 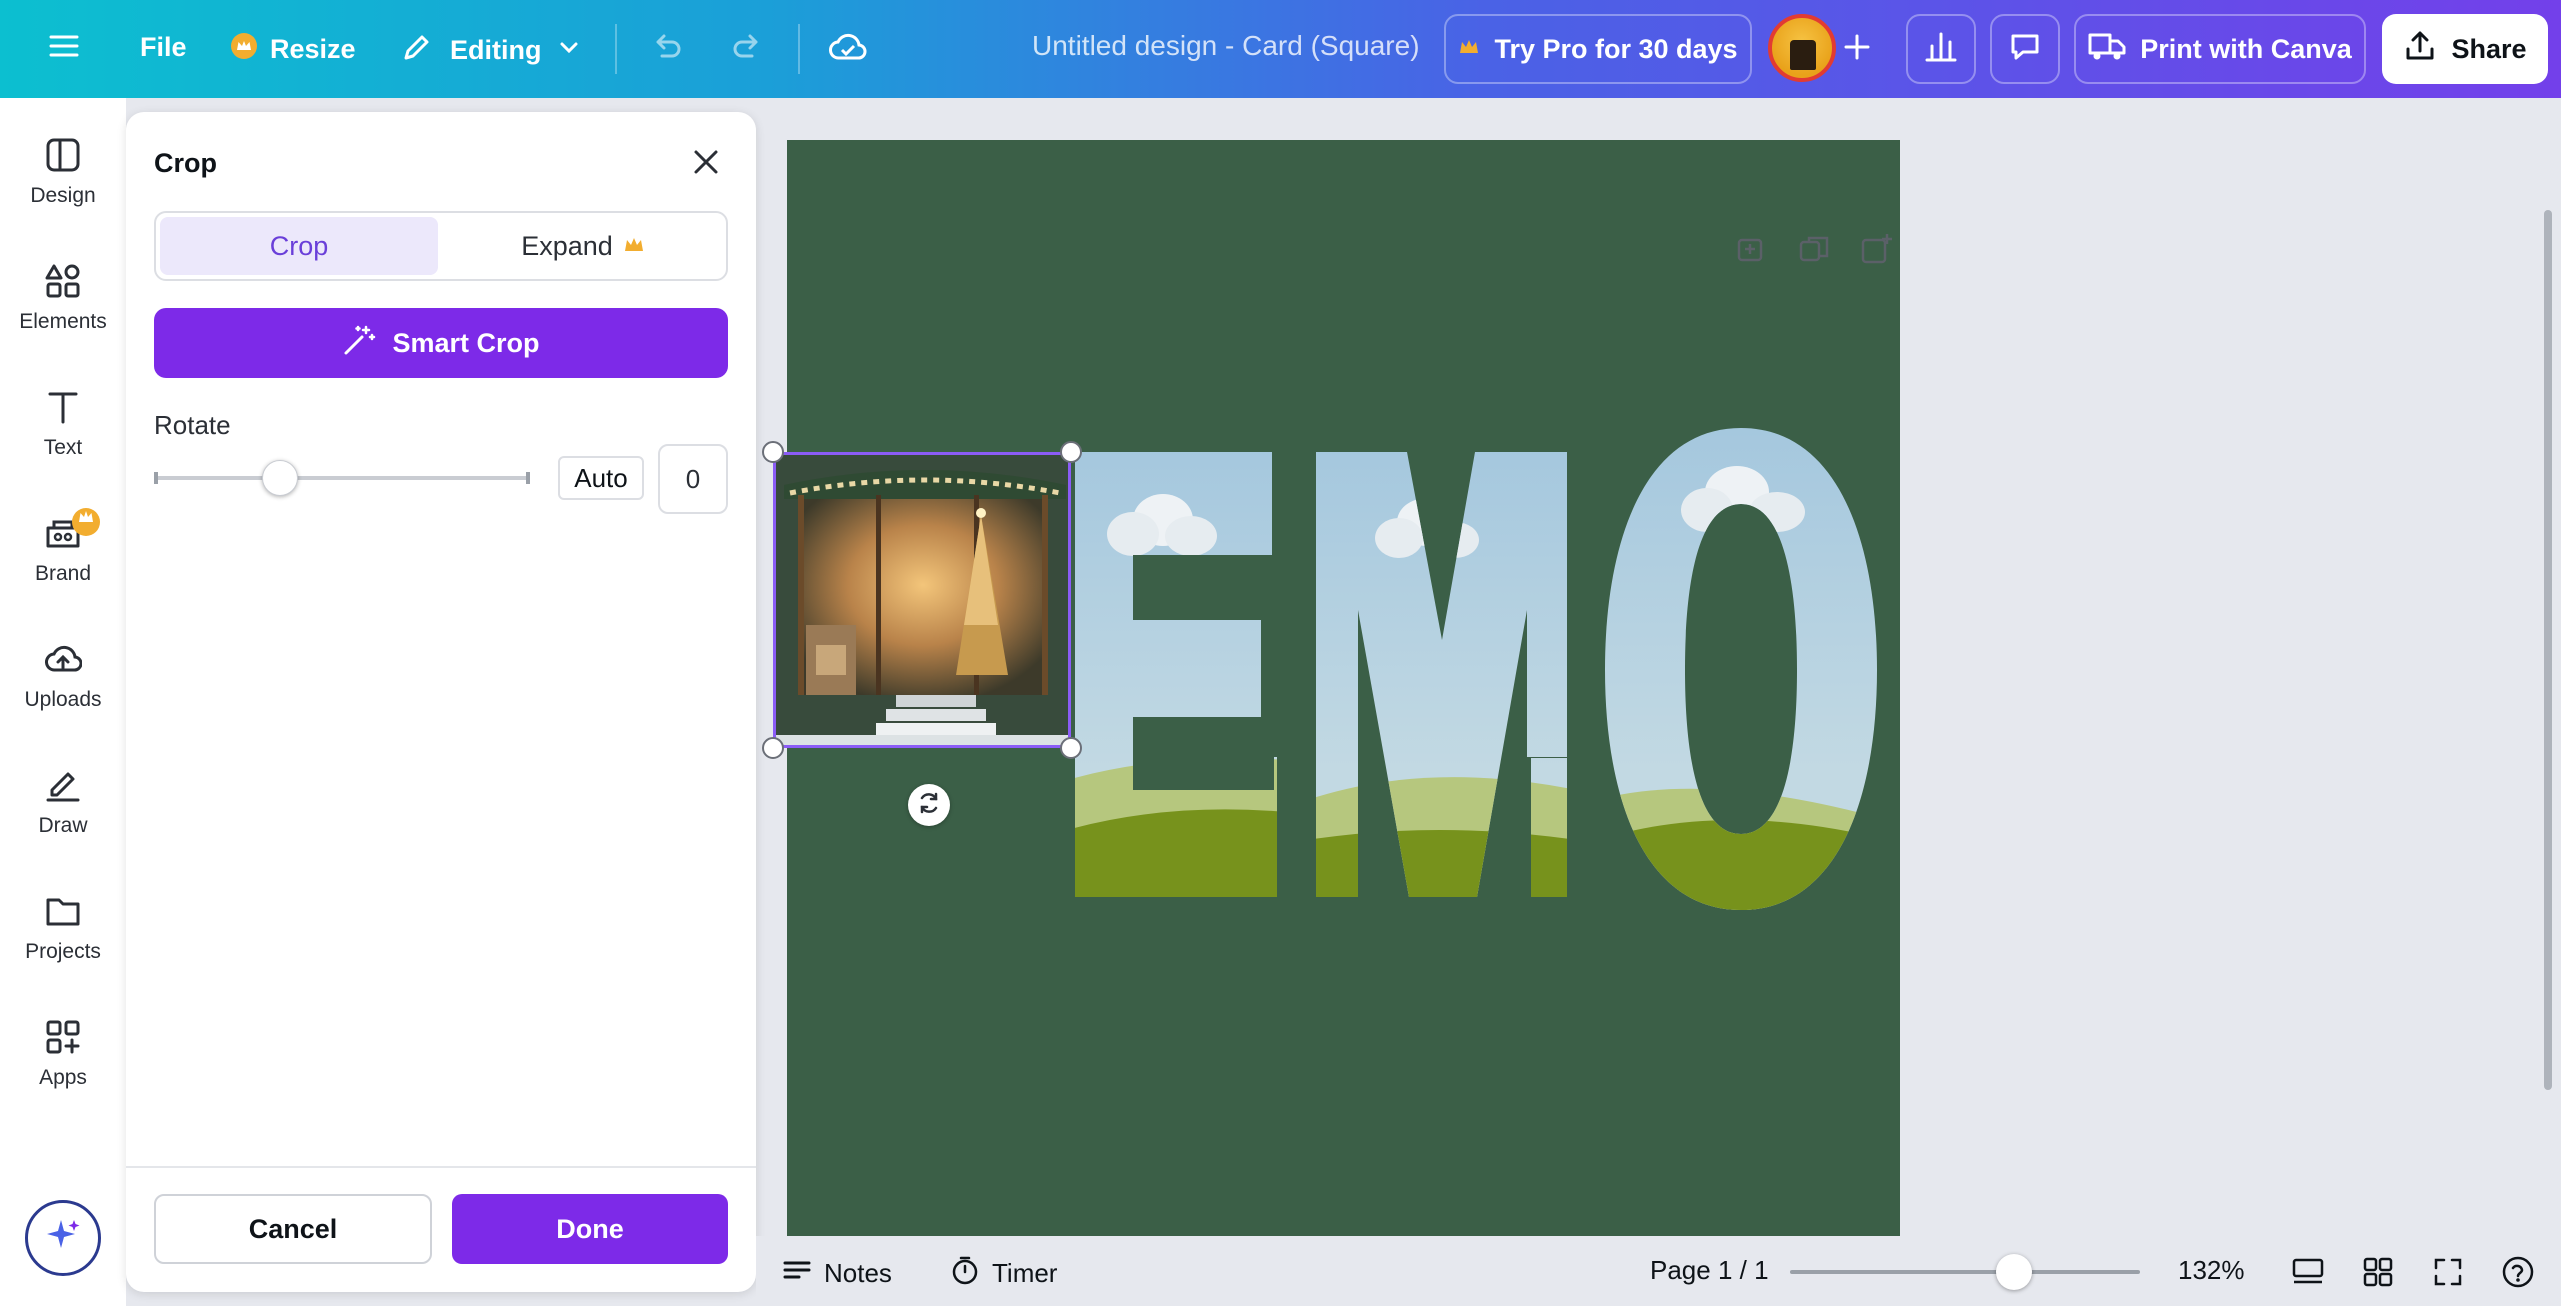 What do you see at coordinates (63, 1042) in the screenshot?
I see `apps-icon` at bounding box center [63, 1042].